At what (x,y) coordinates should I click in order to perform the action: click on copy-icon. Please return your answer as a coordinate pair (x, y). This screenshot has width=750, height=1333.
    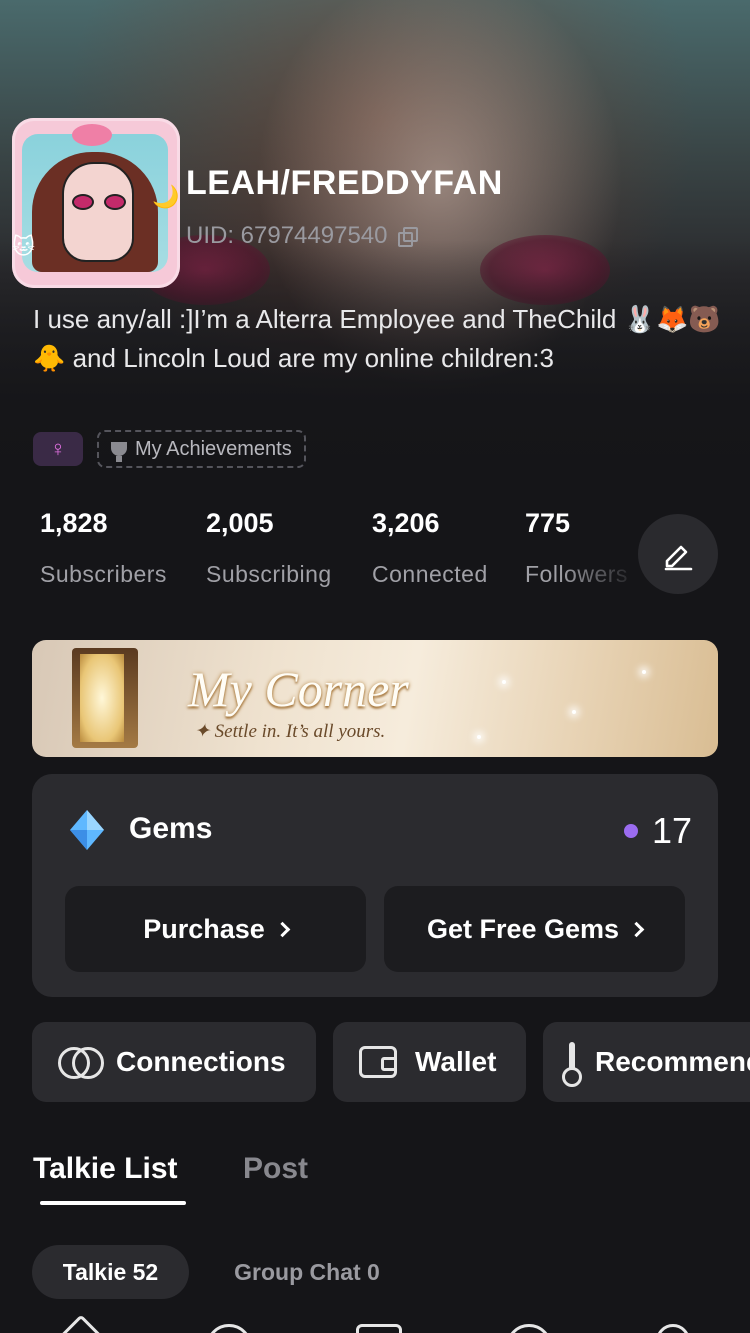
    Looking at the image, I should click on (407, 237).